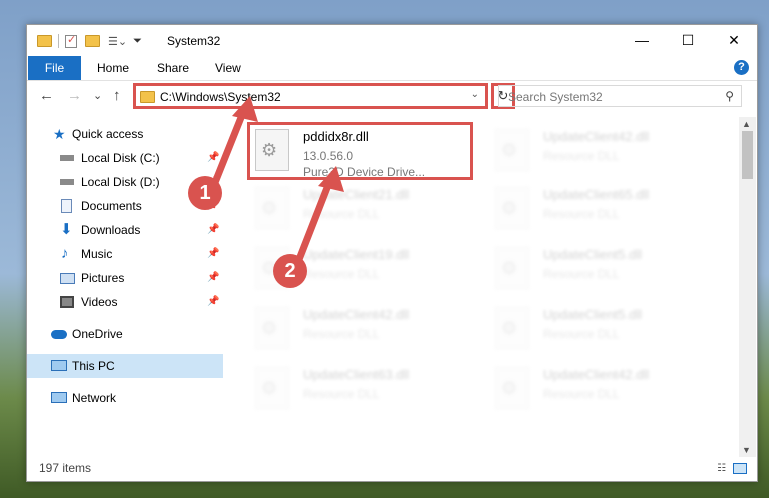  Describe the element at coordinates (205, 193) in the screenshot. I see `step-badge-1: 1` at that location.